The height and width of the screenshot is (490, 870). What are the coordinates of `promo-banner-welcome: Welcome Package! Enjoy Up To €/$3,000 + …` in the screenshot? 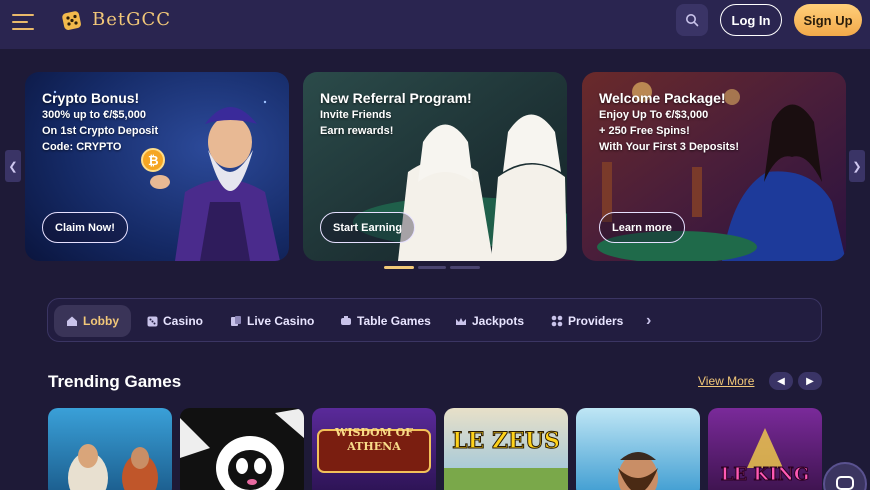 It's located at (714, 166).